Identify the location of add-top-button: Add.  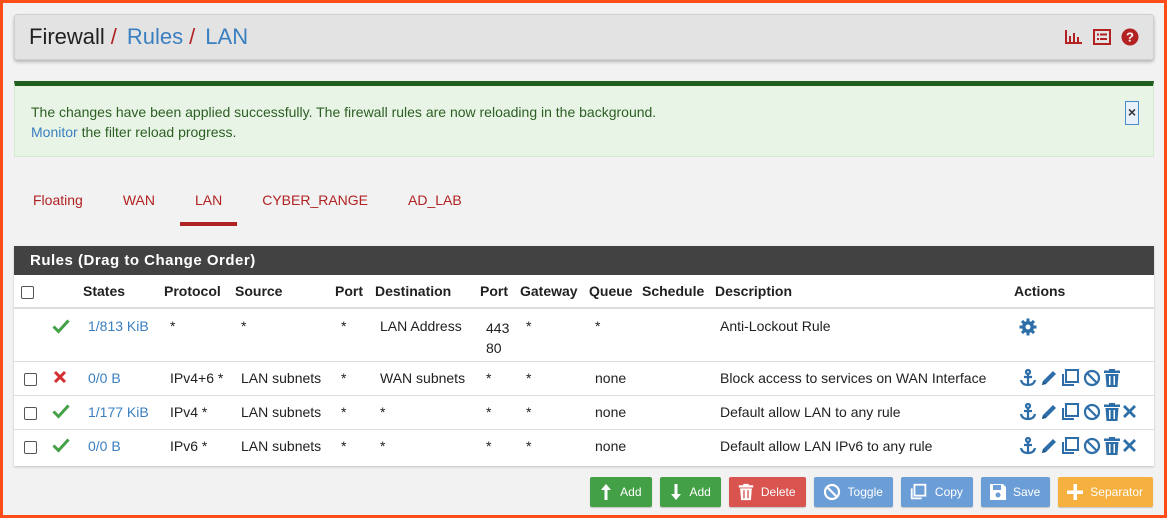
(621, 492).